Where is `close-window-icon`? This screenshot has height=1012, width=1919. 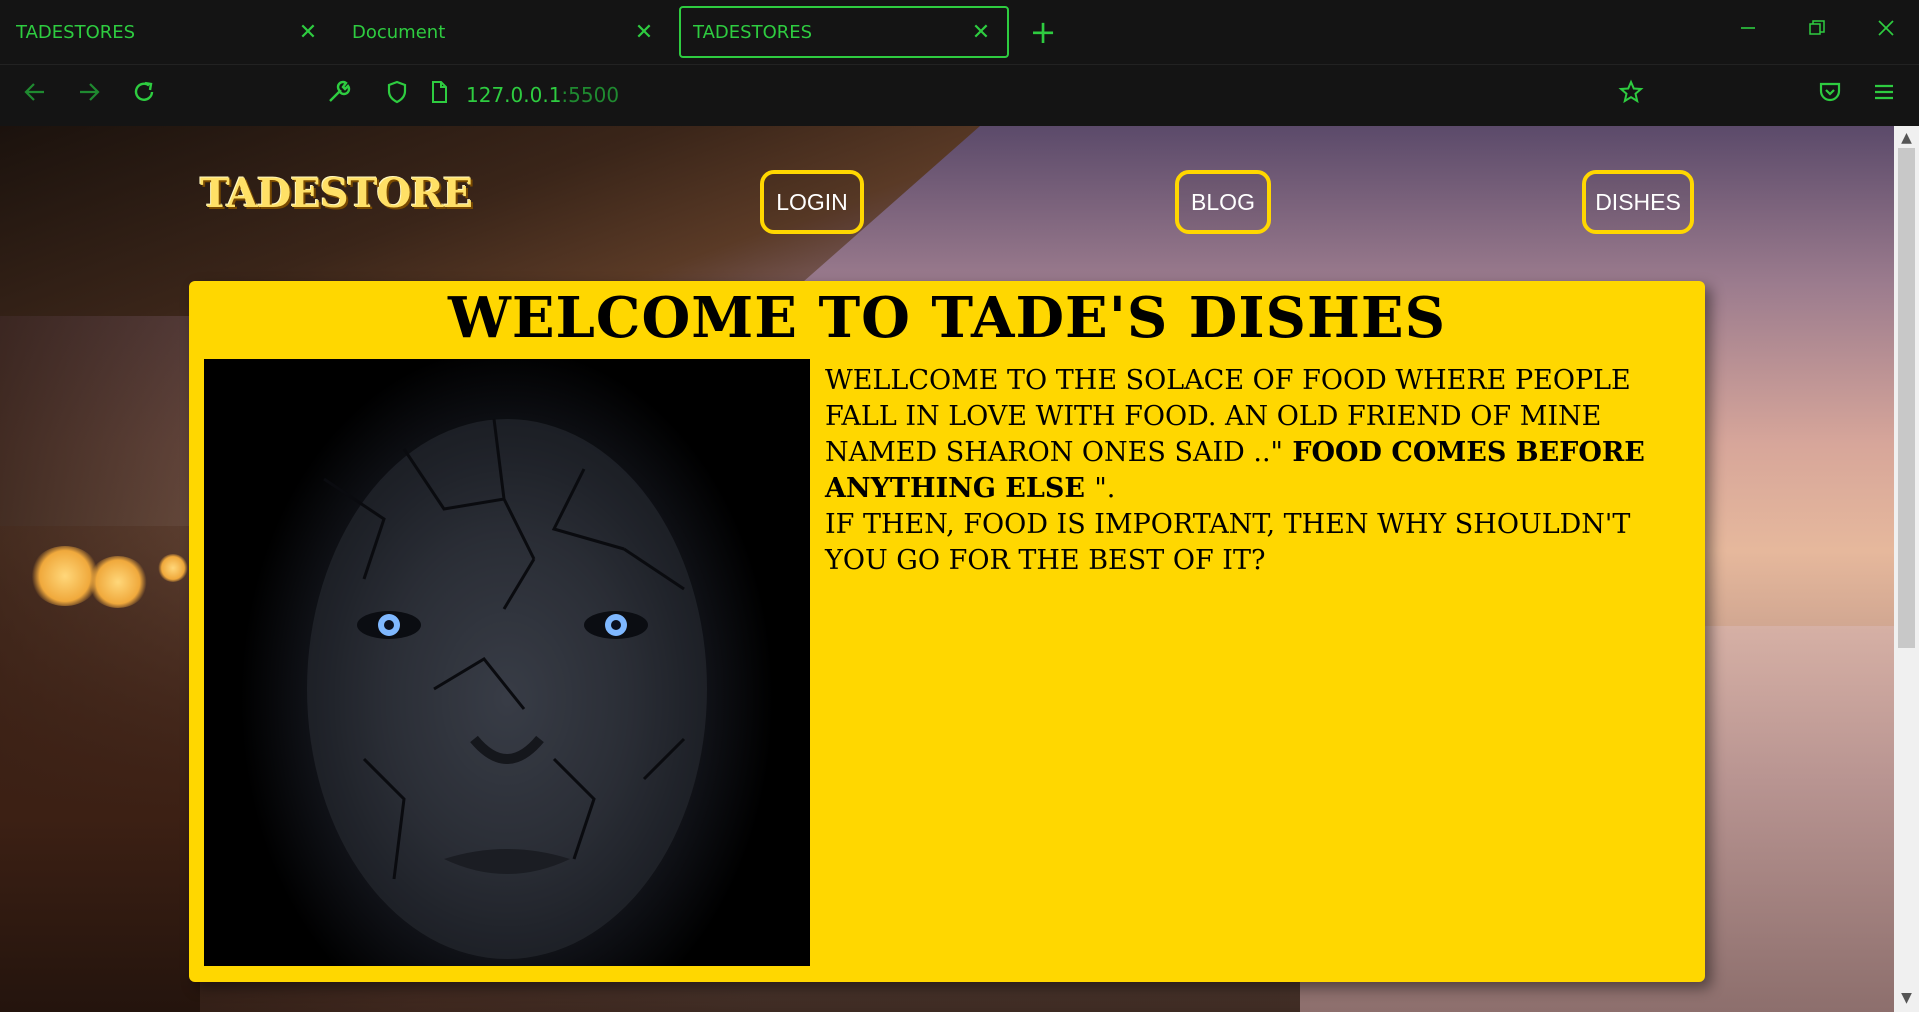
close-window-icon is located at coordinates (1886, 32).